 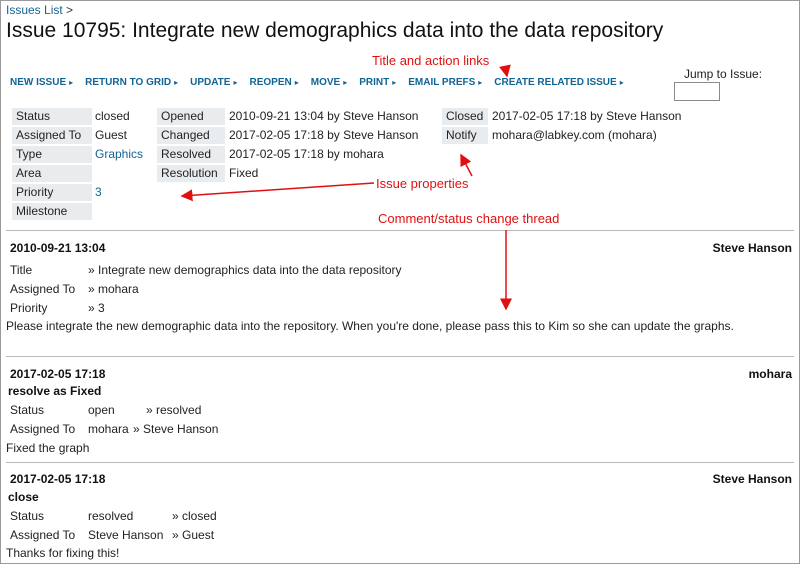 I want to click on new-issue-link: NEW ISSUE ▸, so click(x=41, y=82).